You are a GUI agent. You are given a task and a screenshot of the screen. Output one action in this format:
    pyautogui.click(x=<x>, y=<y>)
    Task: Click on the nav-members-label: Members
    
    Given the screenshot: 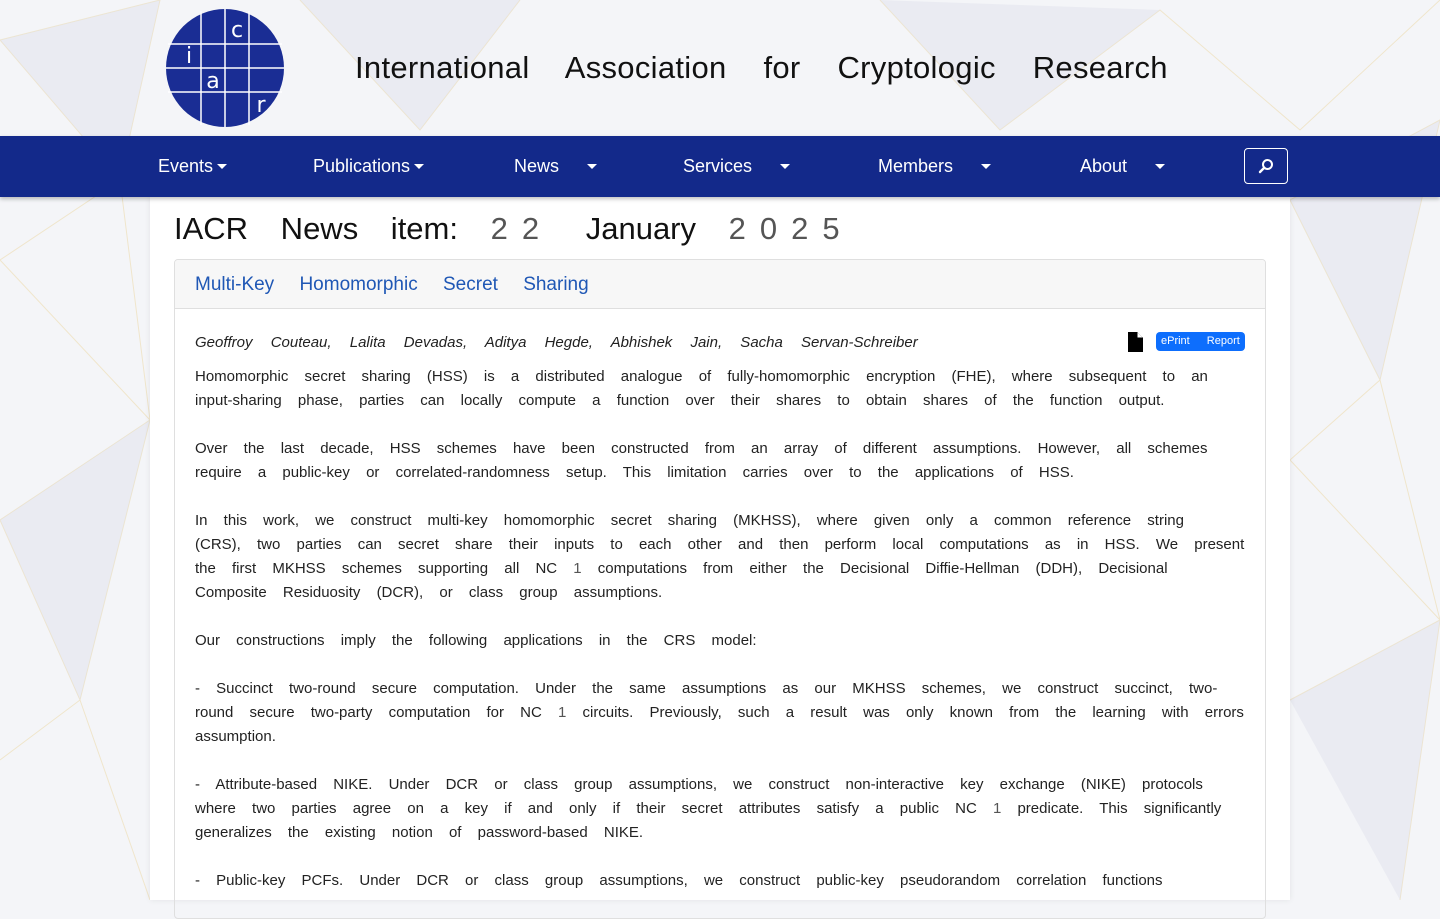 What is the action you would take?
    pyautogui.click(x=916, y=166)
    